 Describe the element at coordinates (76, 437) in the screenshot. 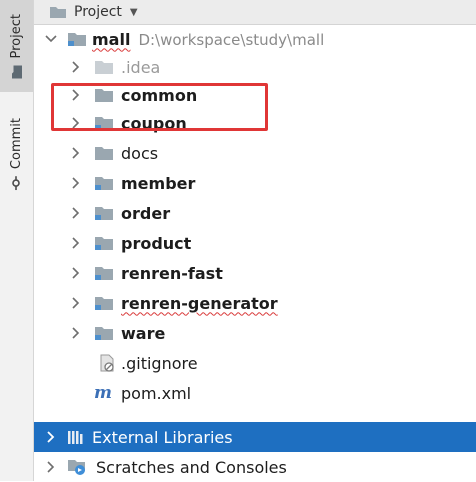

I see `library-icon` at that location.